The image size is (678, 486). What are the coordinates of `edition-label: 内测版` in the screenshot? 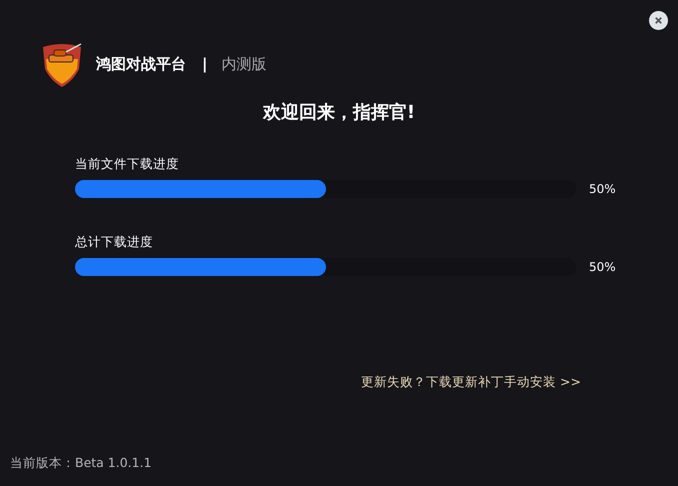 It's located at (243, 64).